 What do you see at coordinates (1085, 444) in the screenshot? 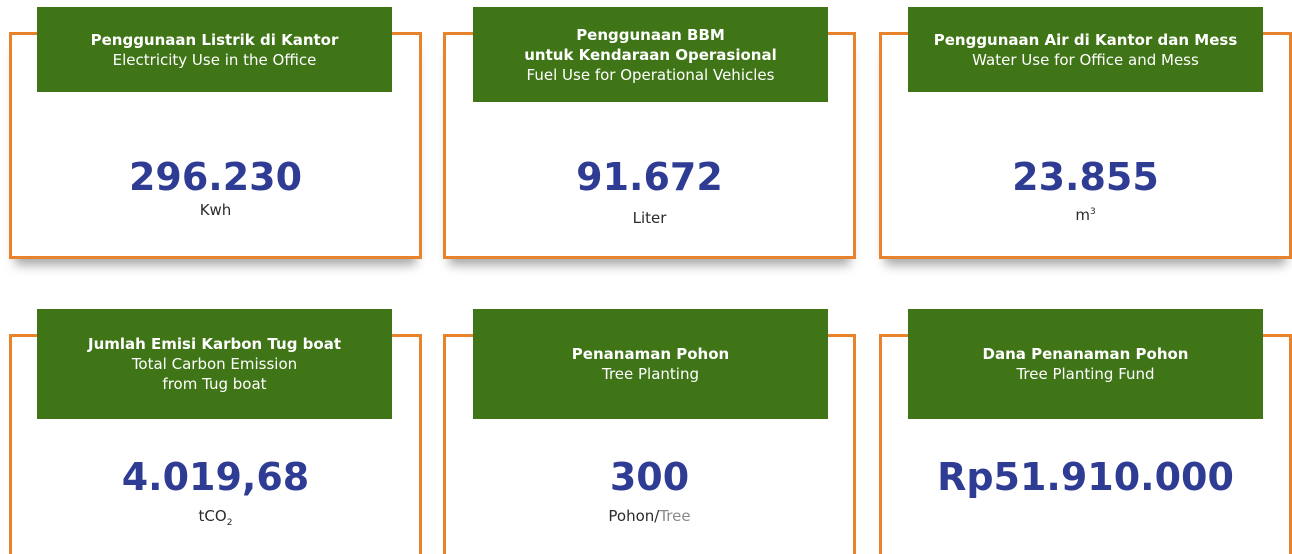
I see `value-block-tree-planting-fund: Rp51.910.000` at bounding box center [1085, 444].